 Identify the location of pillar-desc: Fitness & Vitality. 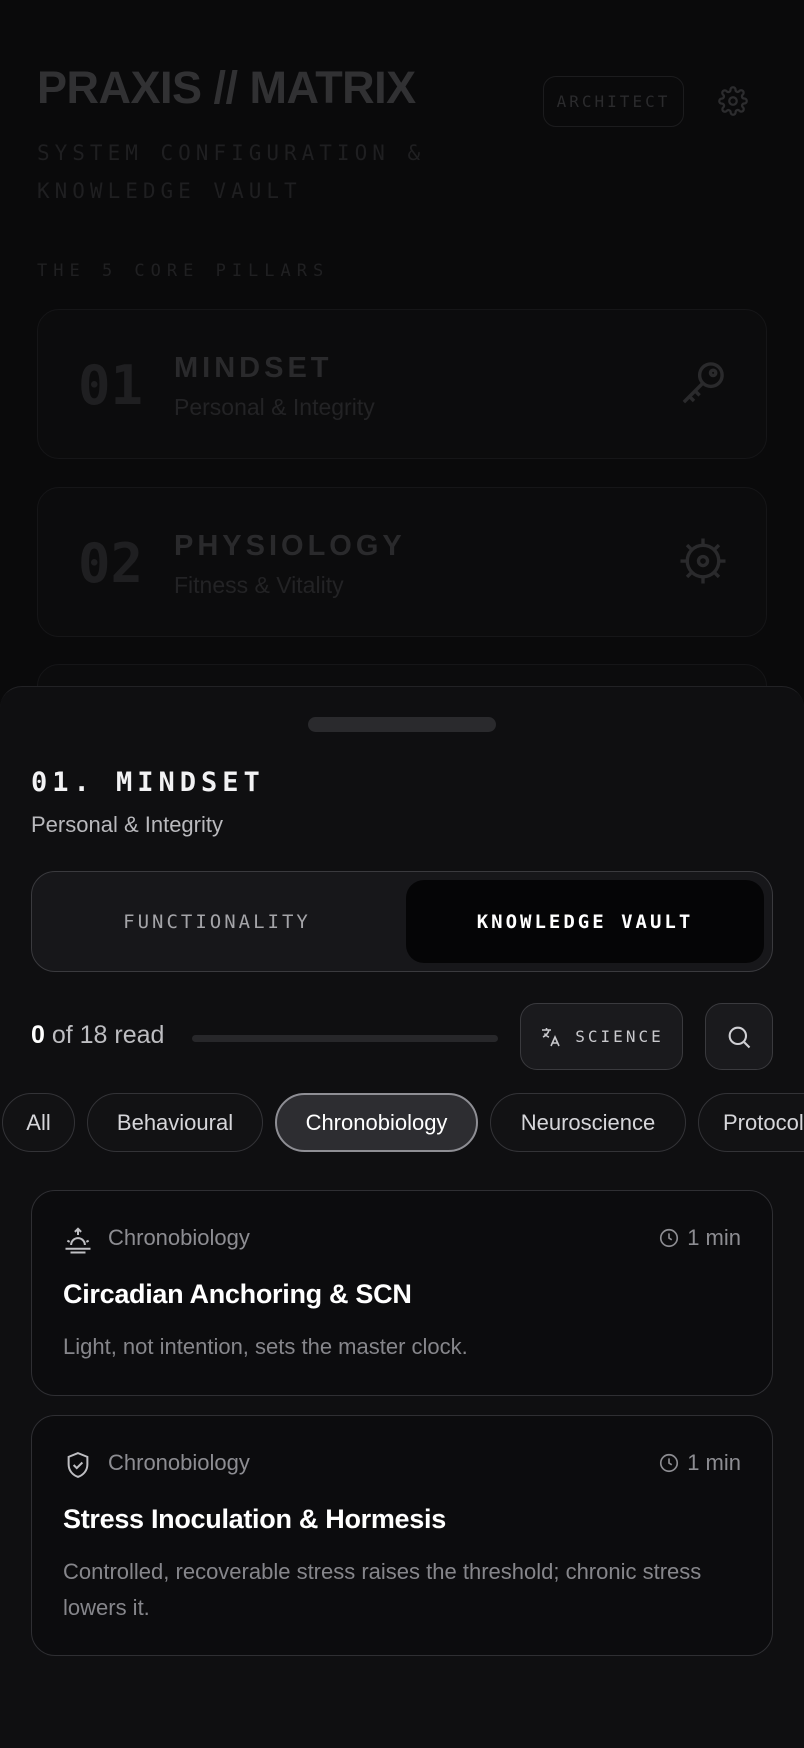
(259, 585).